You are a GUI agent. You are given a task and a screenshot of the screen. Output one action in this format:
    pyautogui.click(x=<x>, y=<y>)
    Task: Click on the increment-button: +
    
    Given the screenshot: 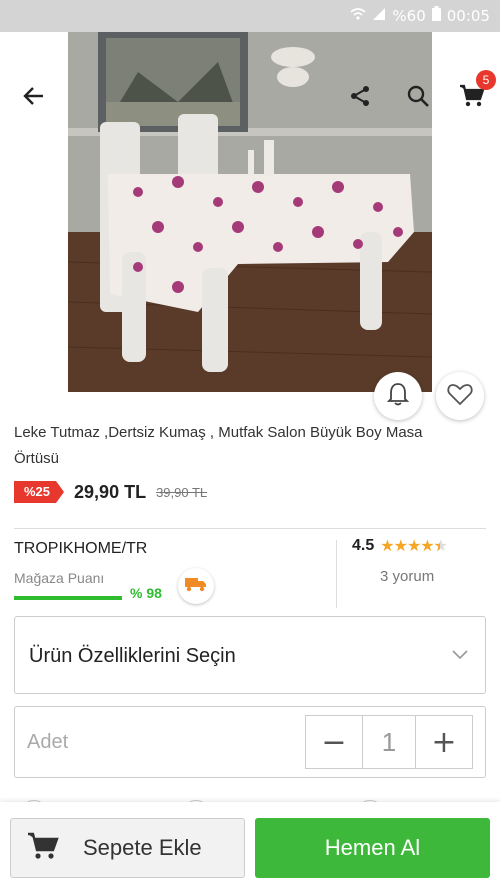 What is the action you would take?
    pyautogui.click(x=444, y=742)
    